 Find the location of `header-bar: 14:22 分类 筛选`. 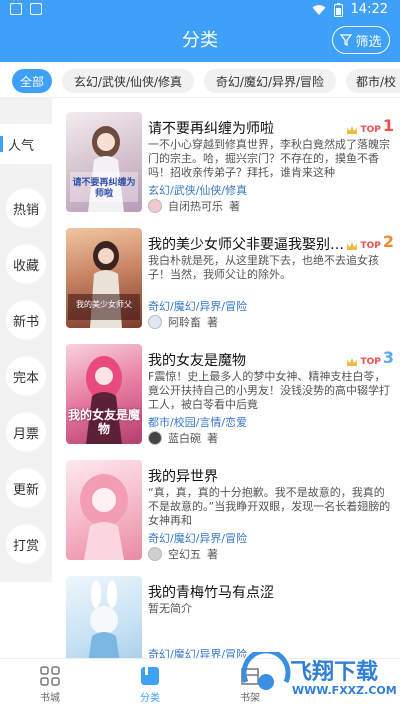

header-bar: 14:22 分类 筛选 is located at coordinates (200, 31).